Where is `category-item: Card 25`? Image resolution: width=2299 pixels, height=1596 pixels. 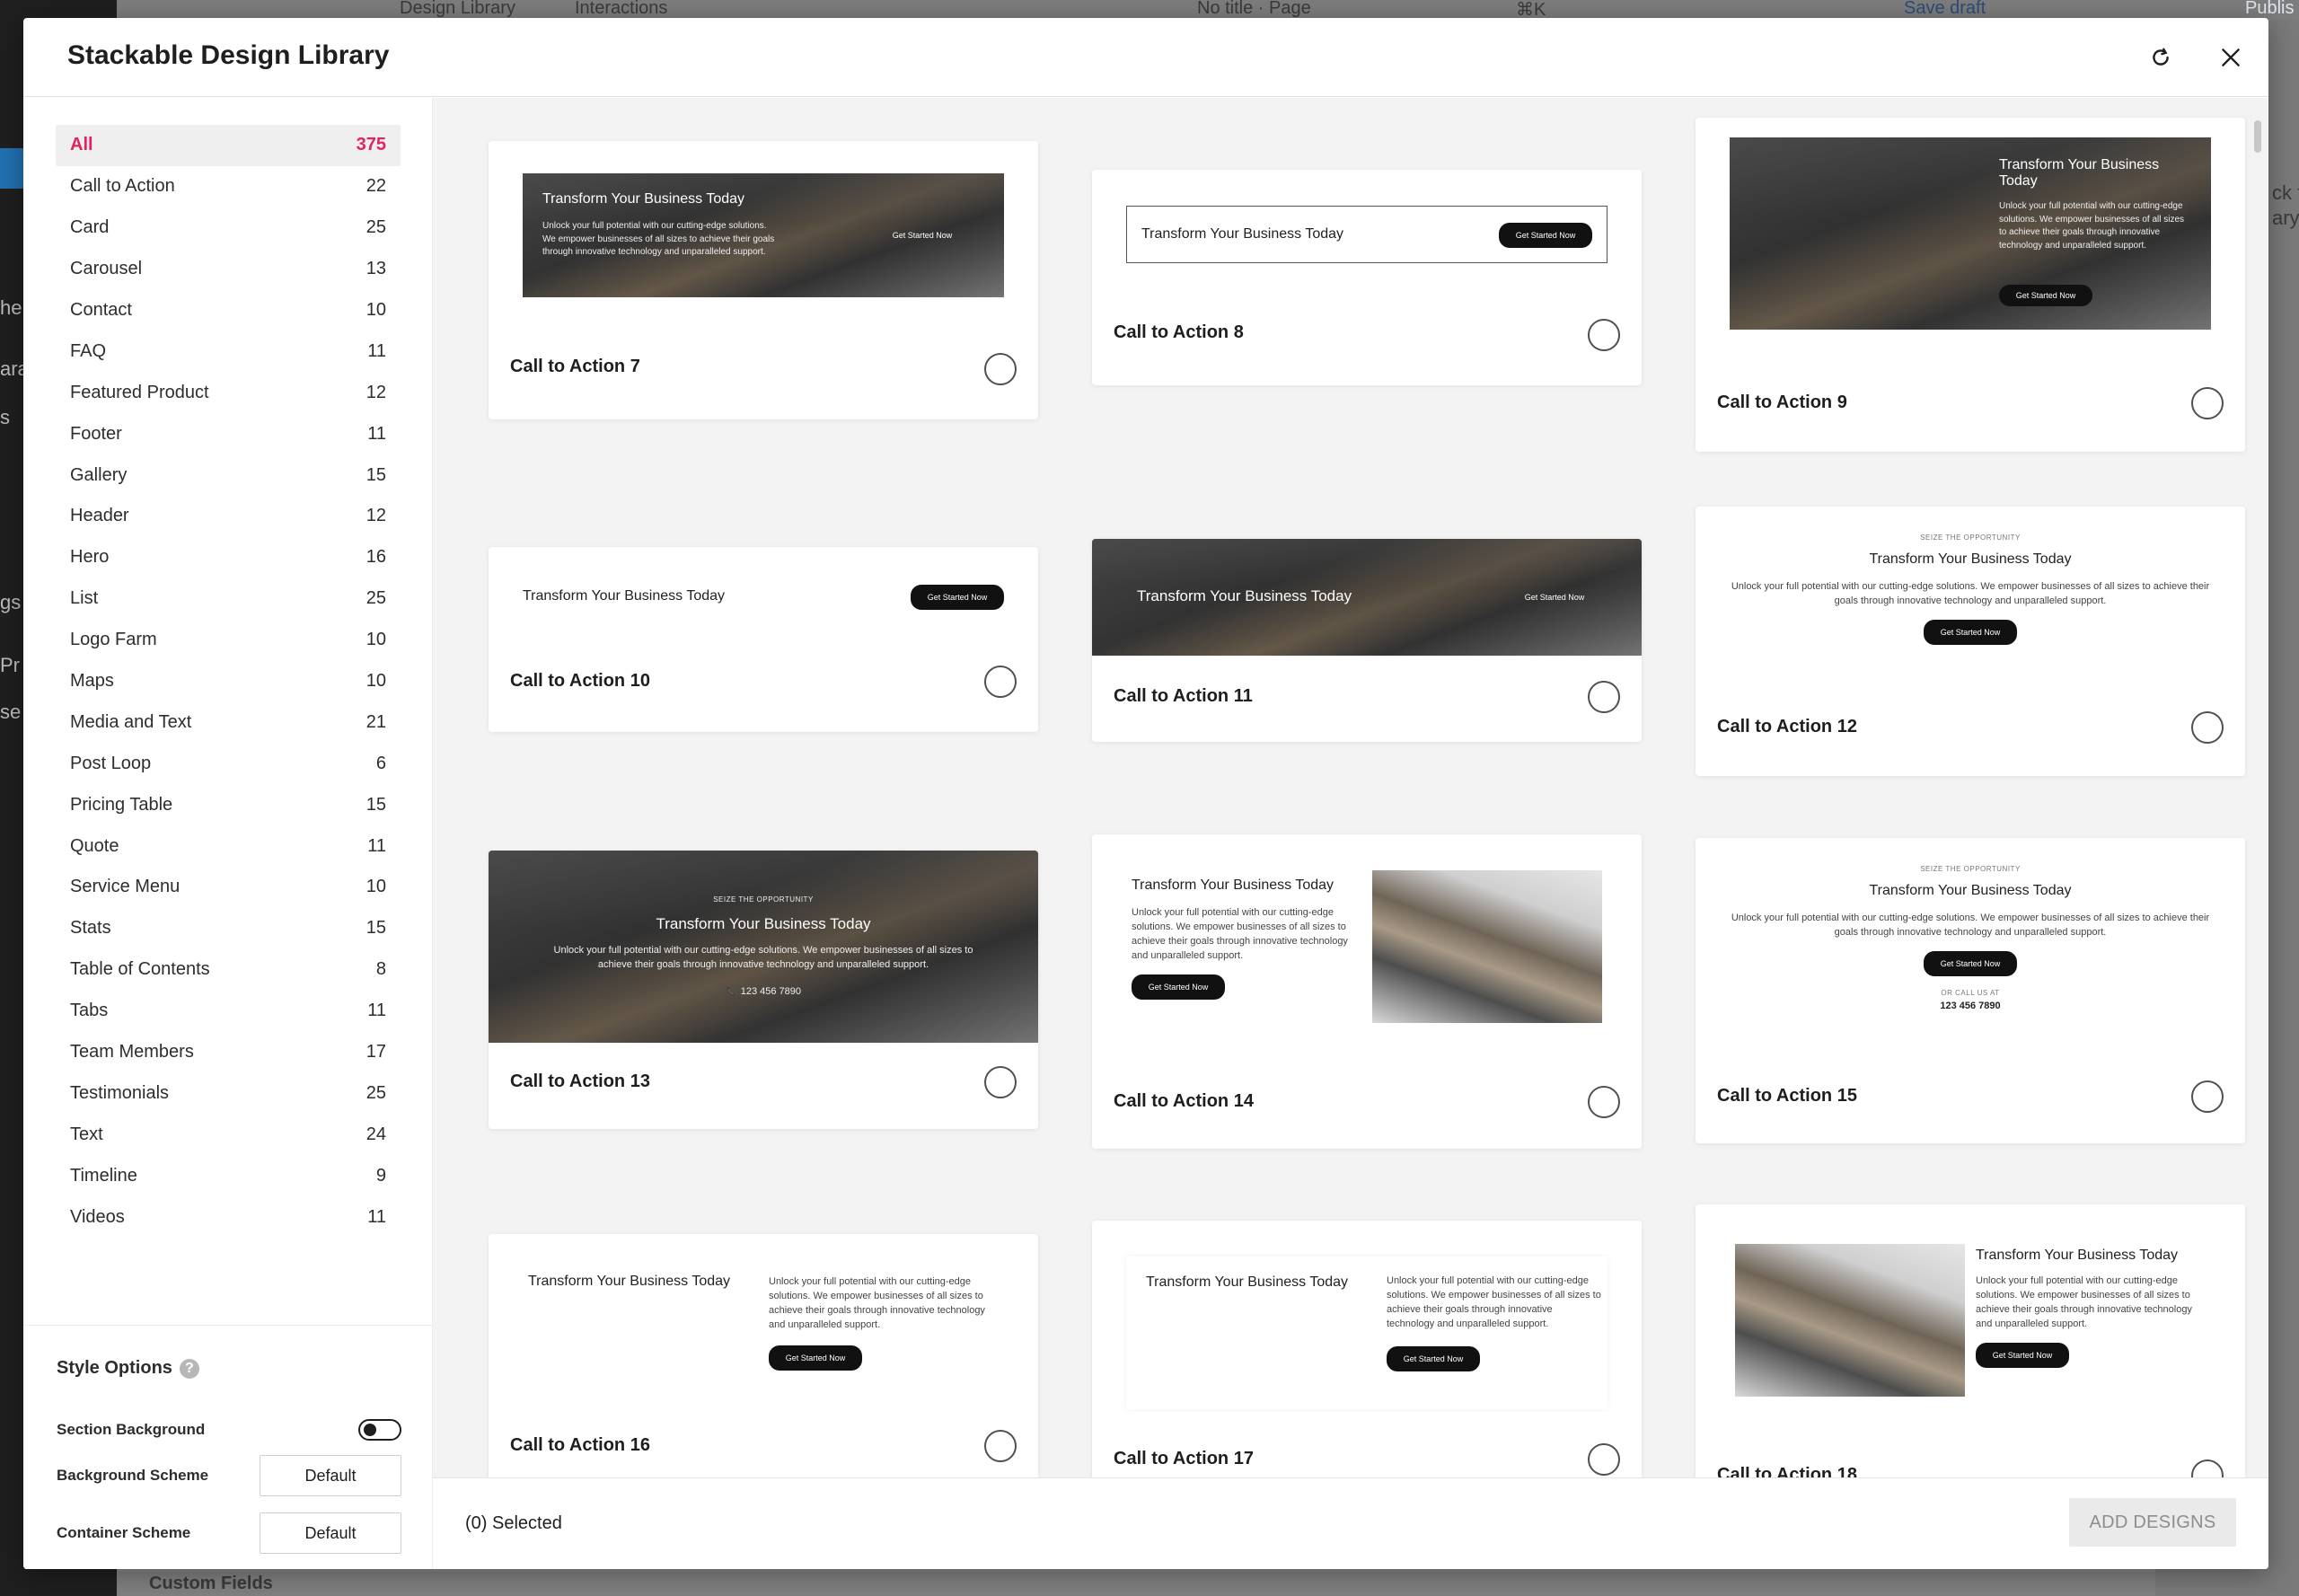
category-item: Card 25 is located at coordinates (229, 228).